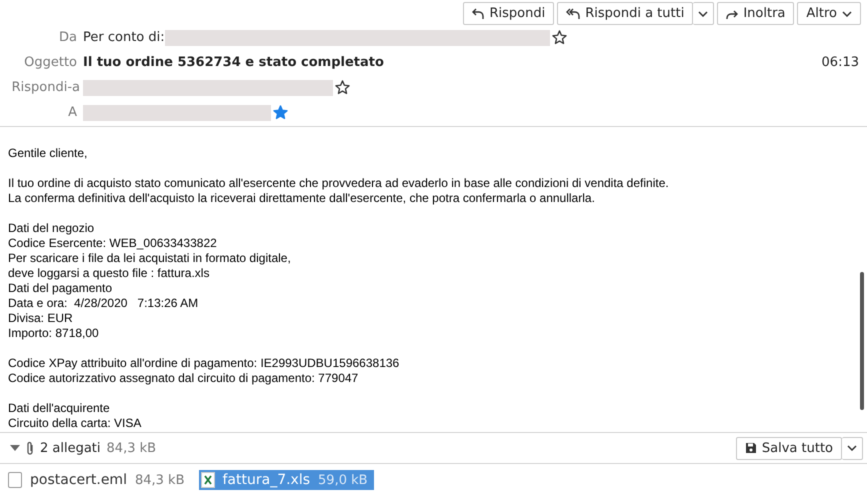 The image size is (867, 496). I want to click on message-text: Divisa: EUR, so click(41, 318).